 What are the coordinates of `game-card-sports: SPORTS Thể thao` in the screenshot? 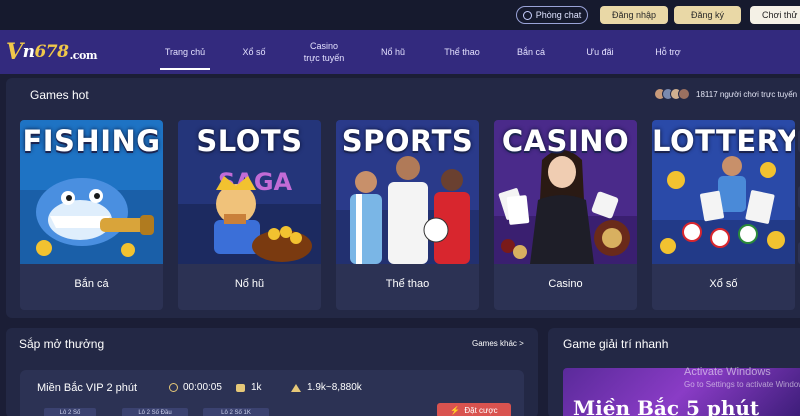 It's located at (407, 215).